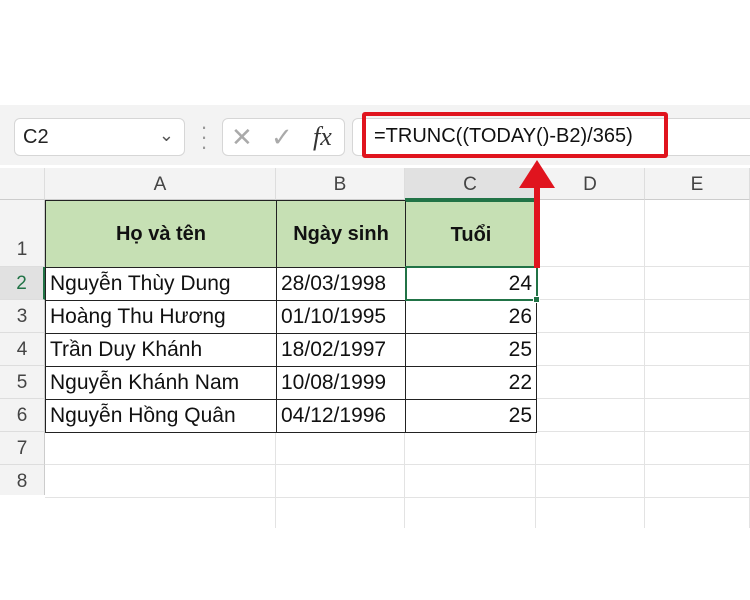 The width and height of the screenshot is (750, 600). I want to click on cell-birthdate: 18/02/1997, so click(341, 350).